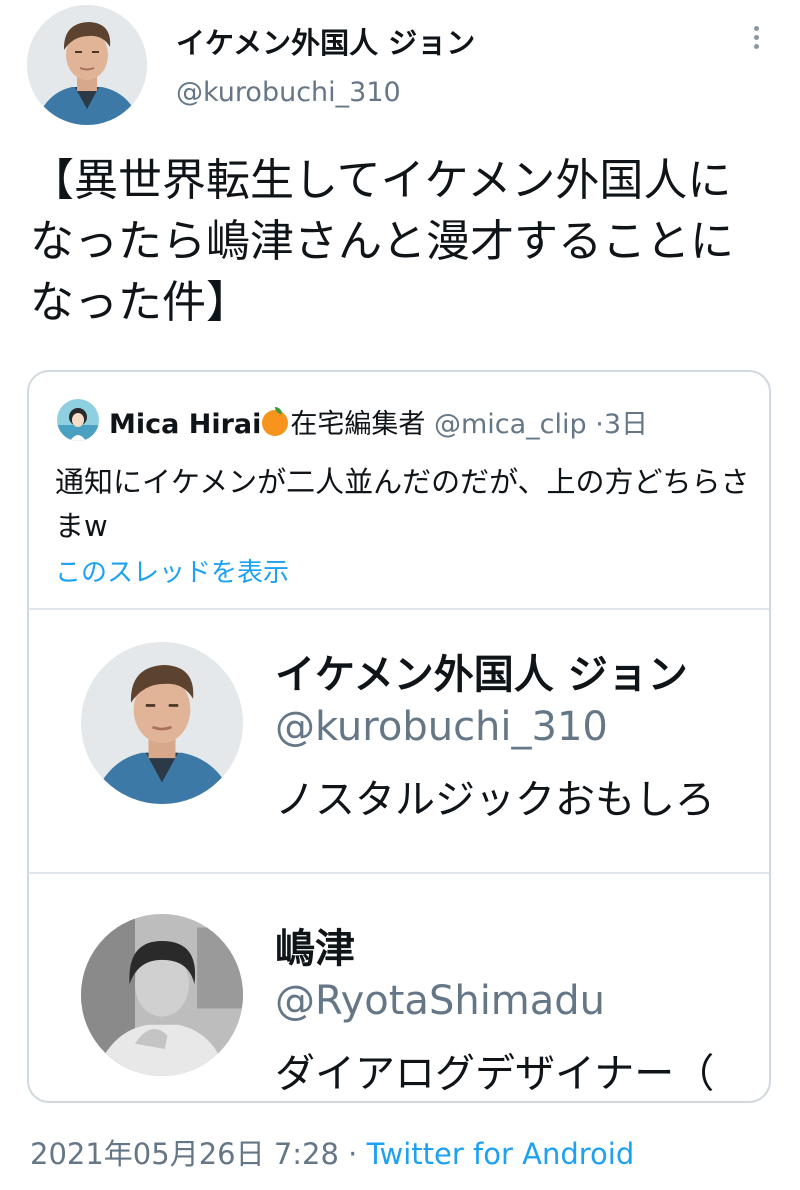  I want to click on card-bio: ノスタルジックおもしろ, so click(495, 800).